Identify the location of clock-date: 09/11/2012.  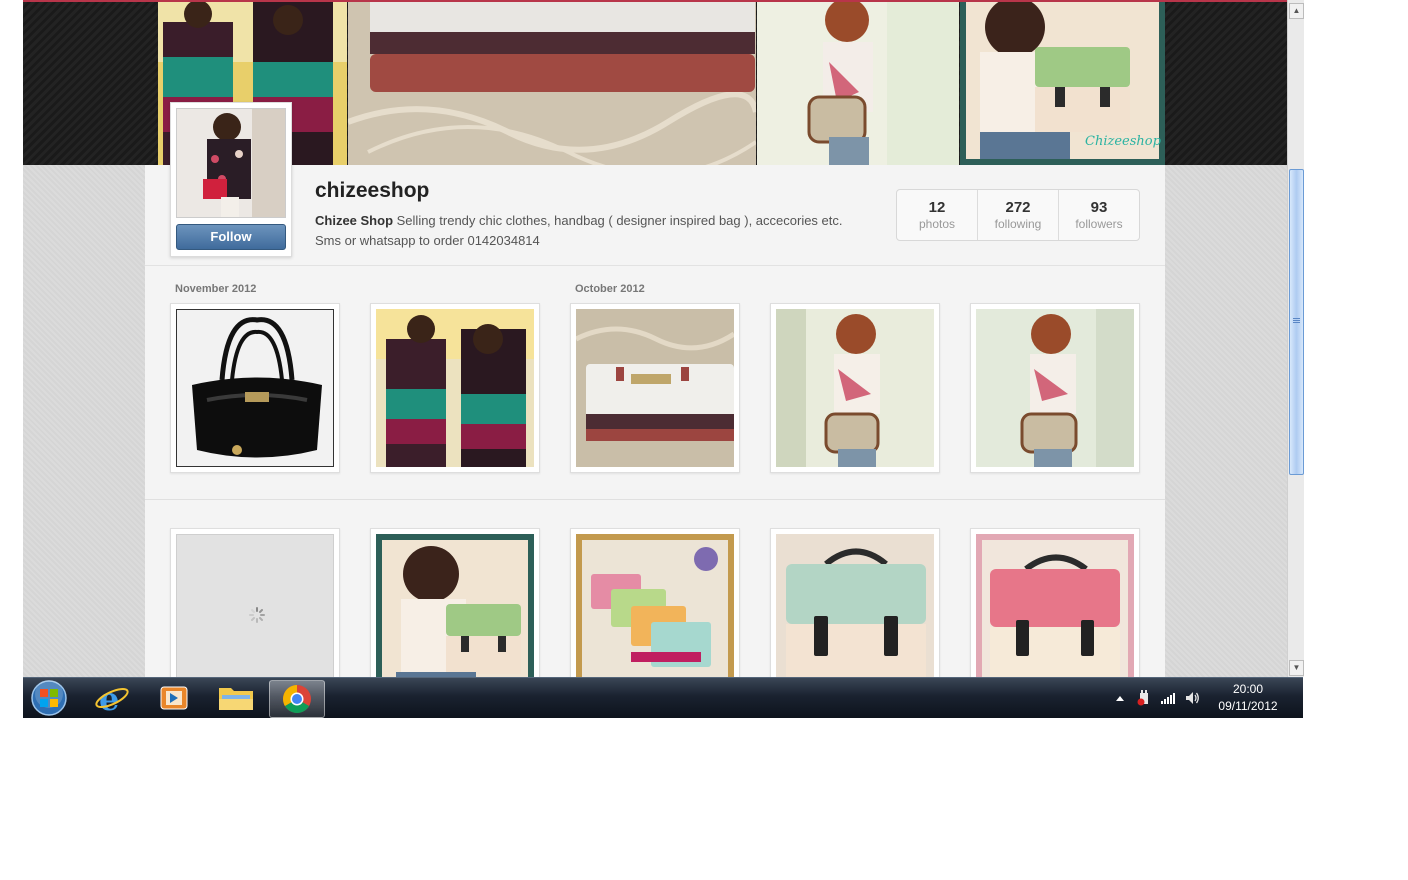
(1248, 706).